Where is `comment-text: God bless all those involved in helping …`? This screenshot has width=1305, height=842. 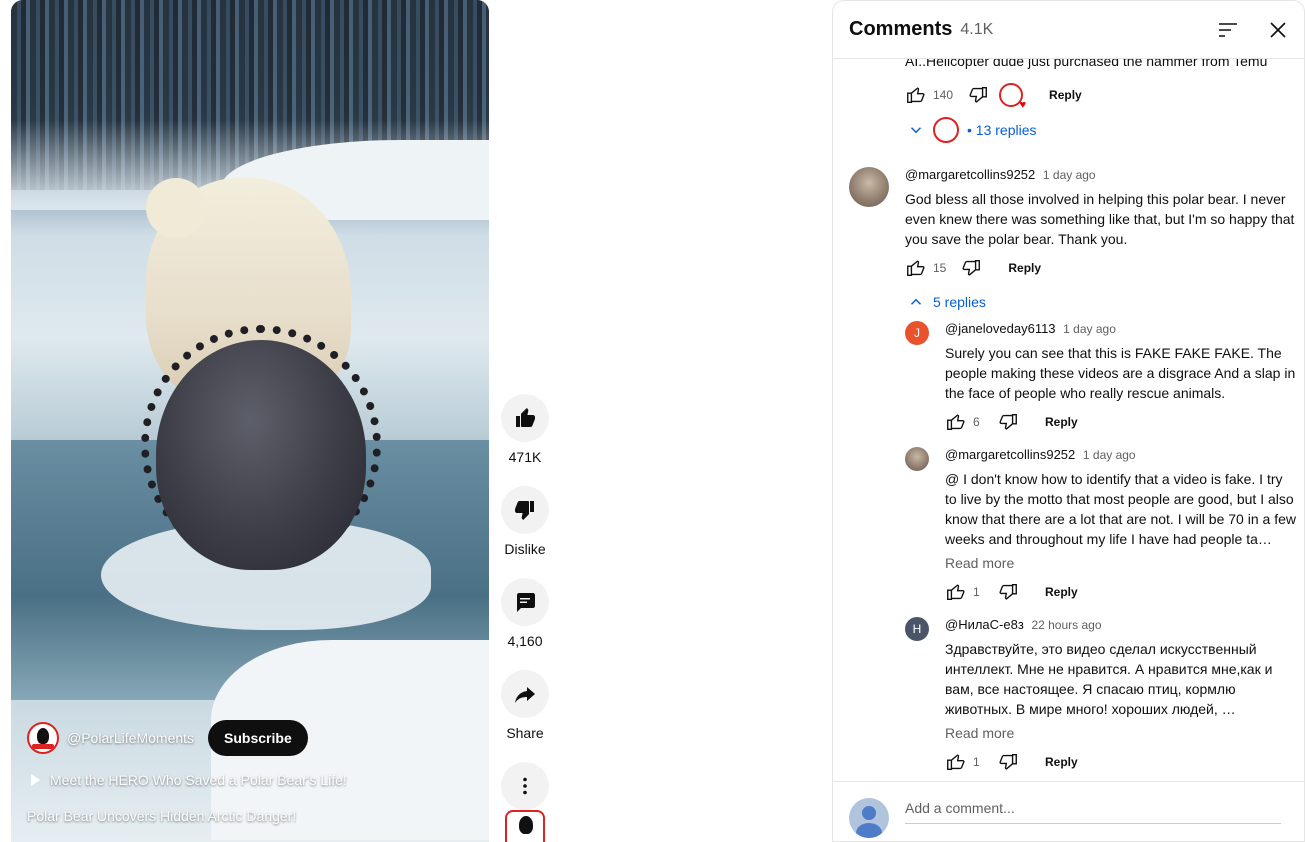
comment-text: God bless all those involved in helping … is located at coordinates (1100, 219).